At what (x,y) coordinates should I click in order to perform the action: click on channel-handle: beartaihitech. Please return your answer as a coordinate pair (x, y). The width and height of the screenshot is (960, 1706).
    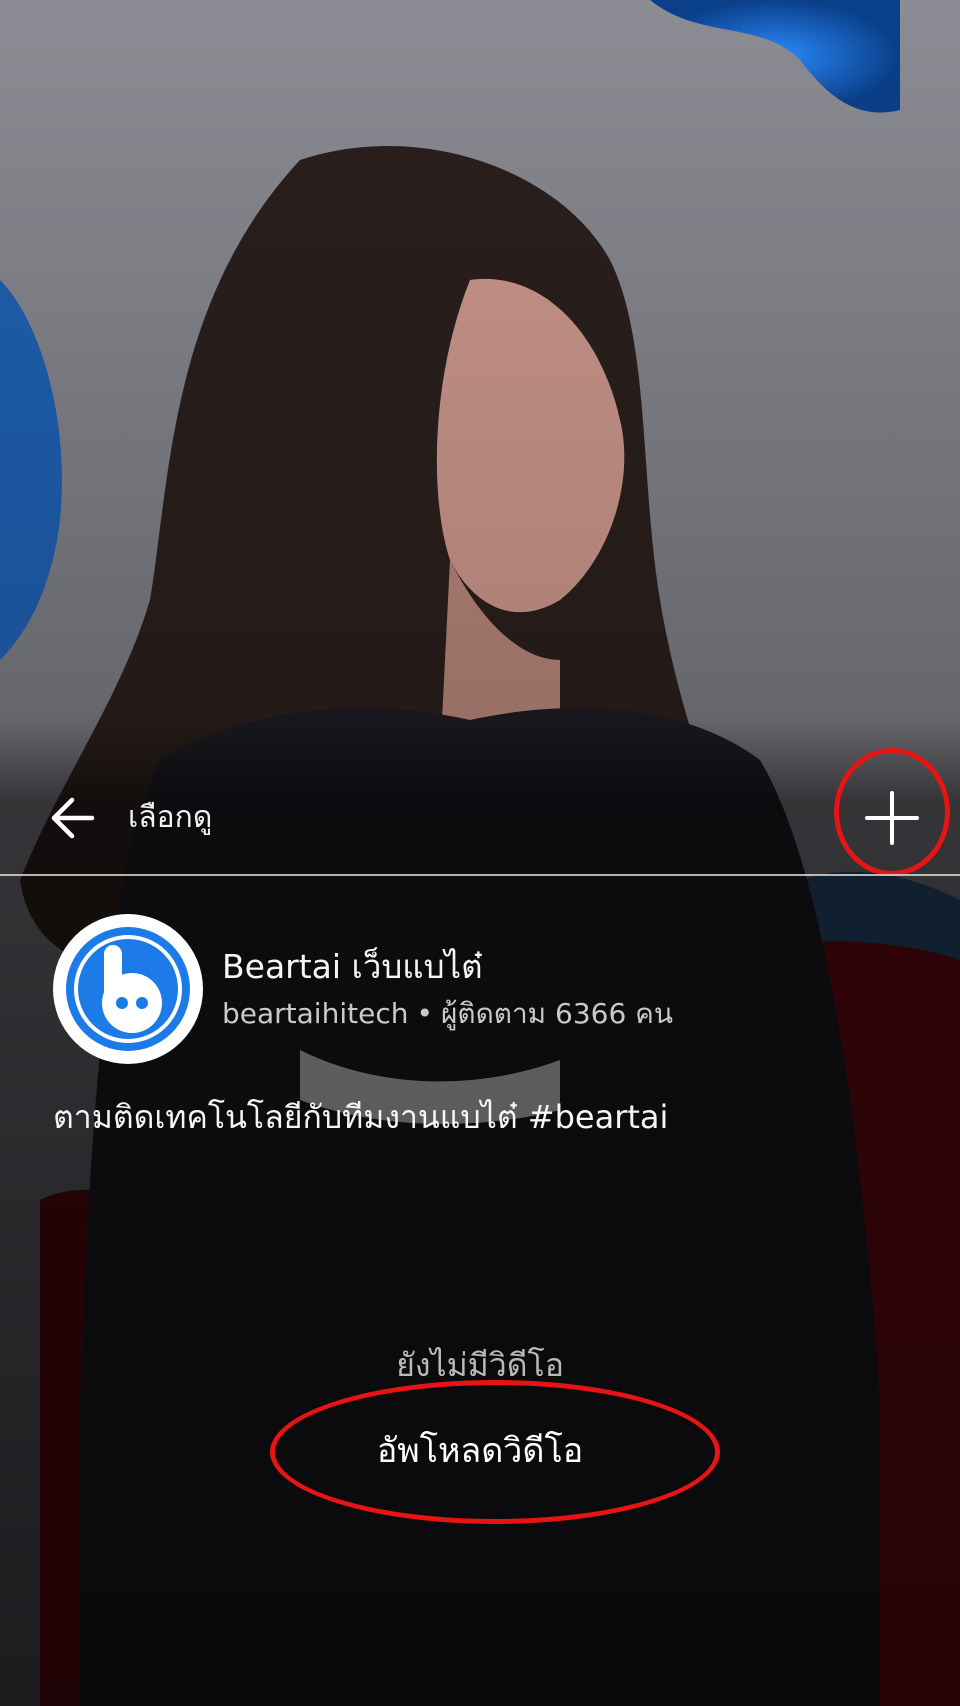
    Looking at the image, I should click on (315, 1013).